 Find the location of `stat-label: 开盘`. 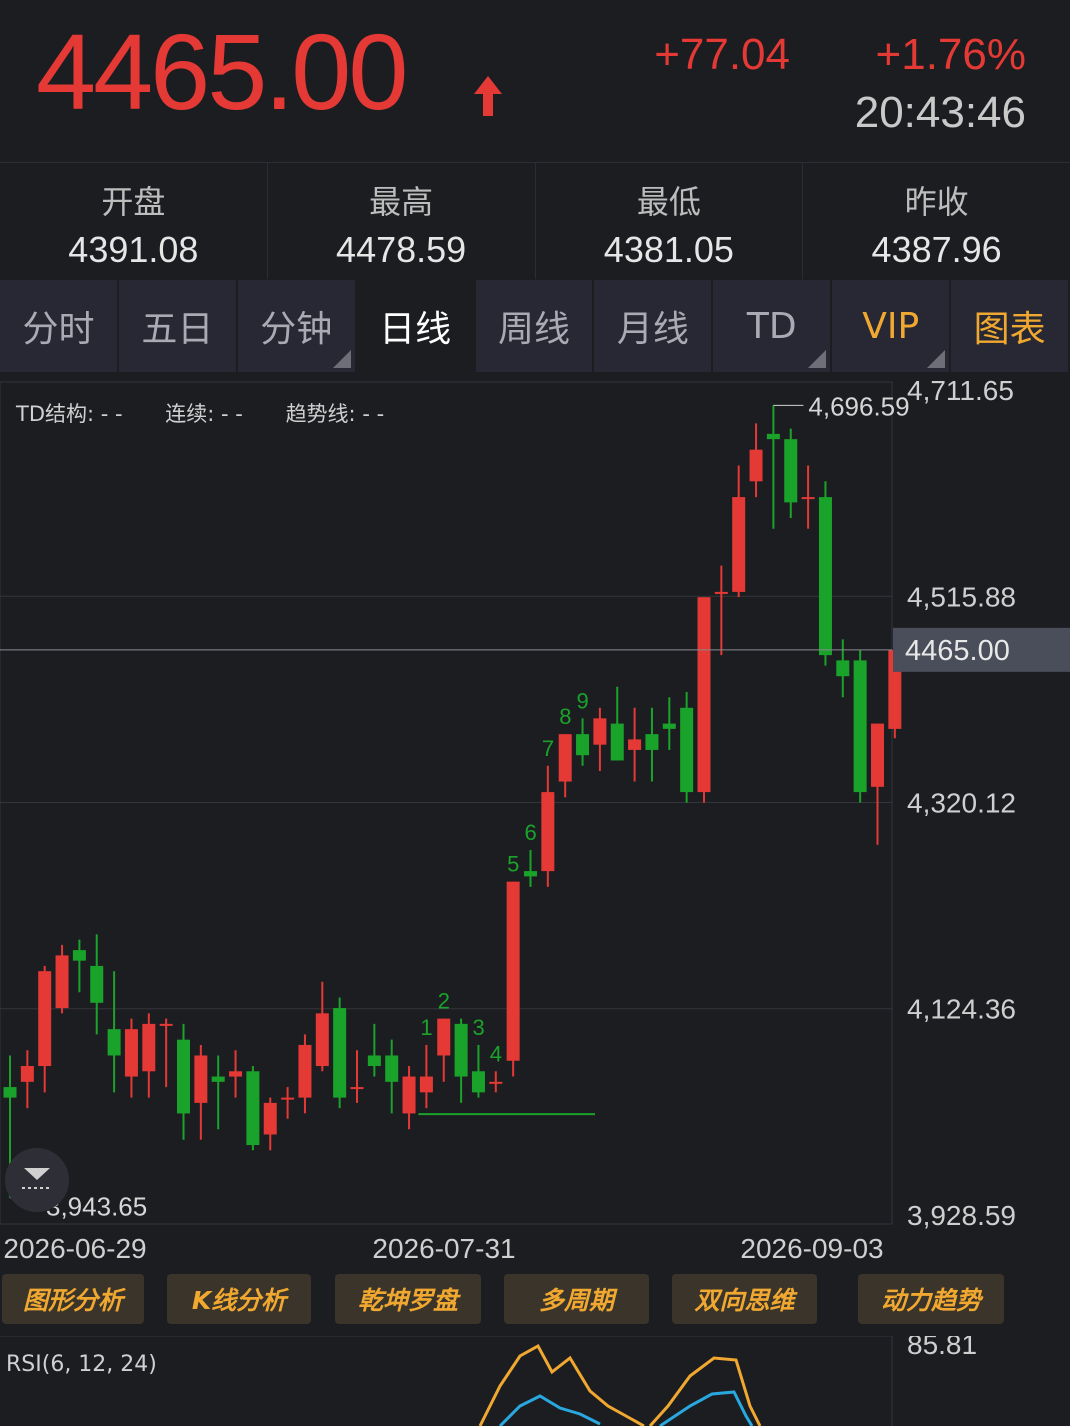

stat-label: 开盘 is located at coordinates (133, 202).